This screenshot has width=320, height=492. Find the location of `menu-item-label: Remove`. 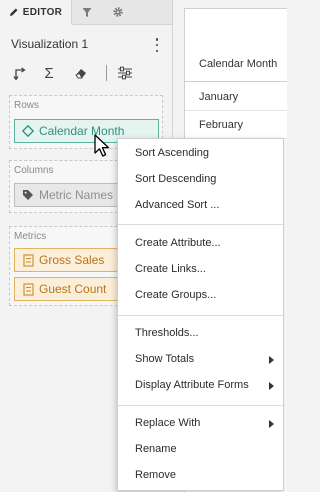

menu-item-label: Remove is located at coordinates (155, 475).